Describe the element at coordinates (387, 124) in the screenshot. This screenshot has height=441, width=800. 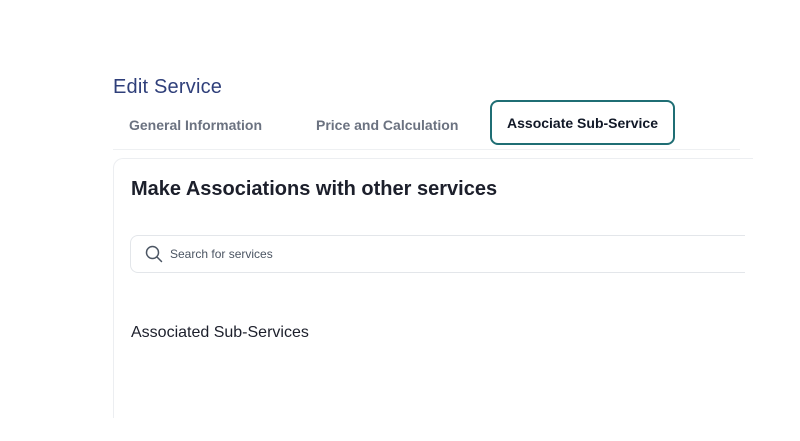
I see `tab-price-and-calculation: Price and Calculation` at that location.